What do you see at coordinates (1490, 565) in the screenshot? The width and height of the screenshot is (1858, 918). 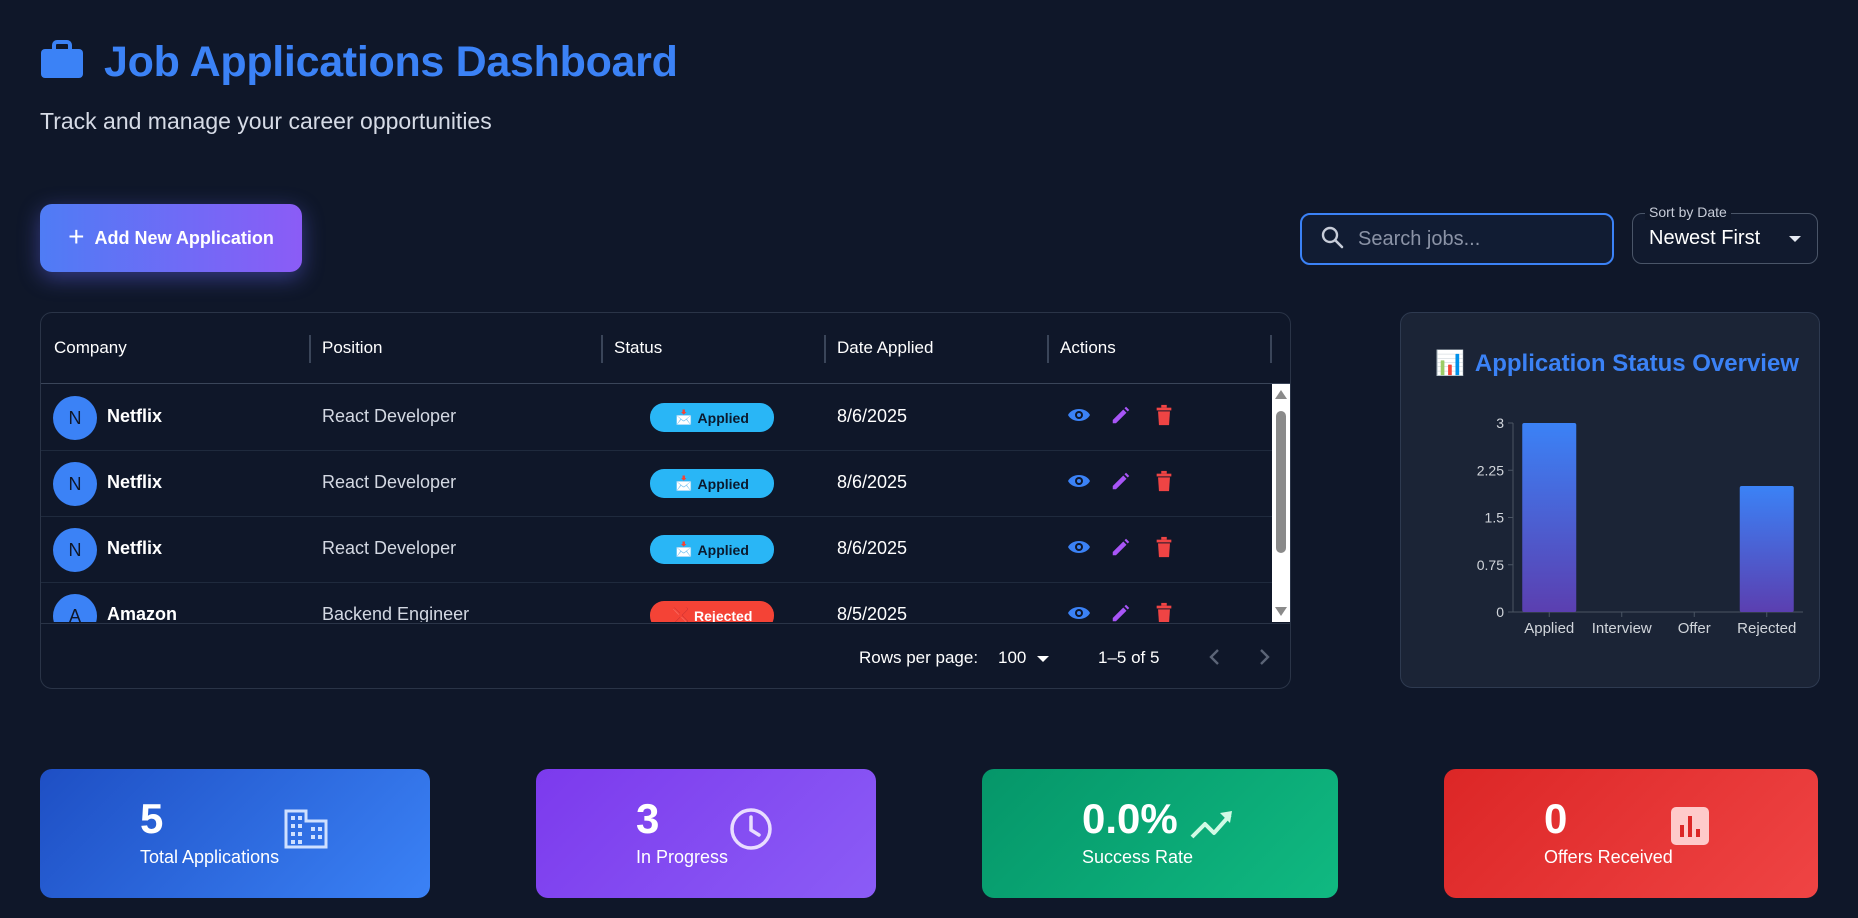 I see `y-tick-label: 0.75` at bounding box center [1490, 565].